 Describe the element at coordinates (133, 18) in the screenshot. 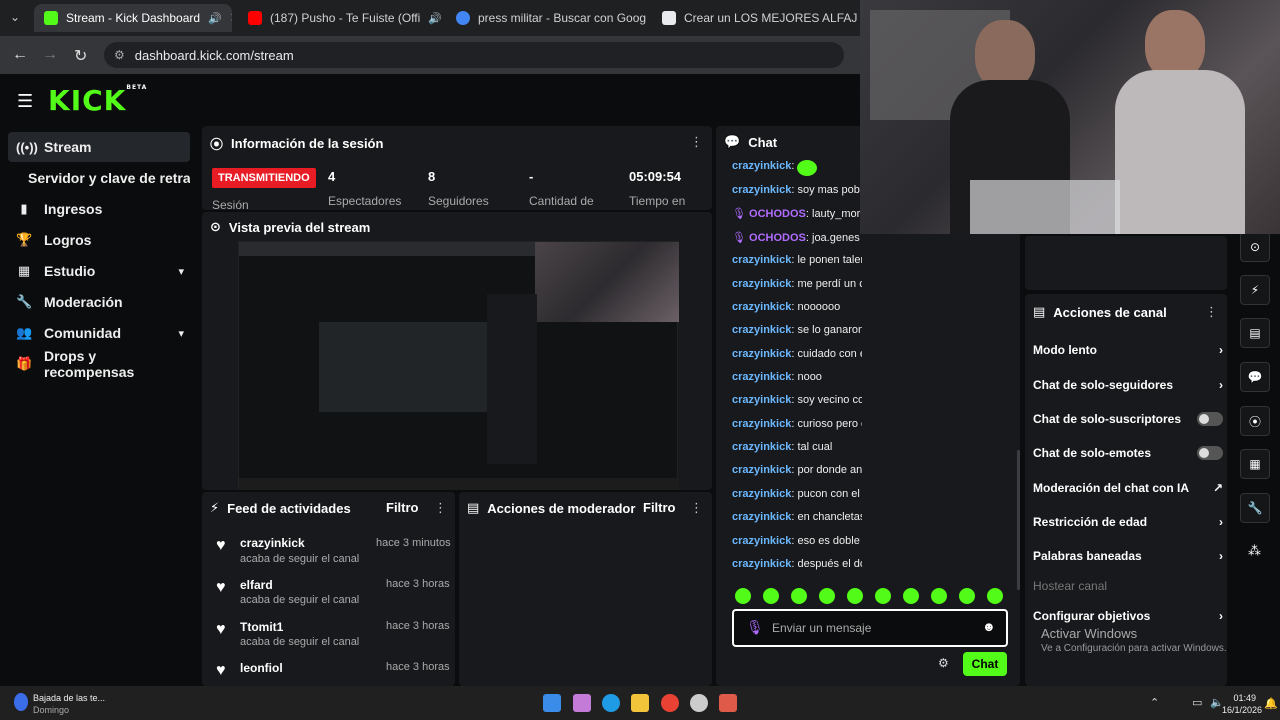

I see `tab-kick-dashboard: Stream - Kick Dashboard 🔊 ✕` at that location.